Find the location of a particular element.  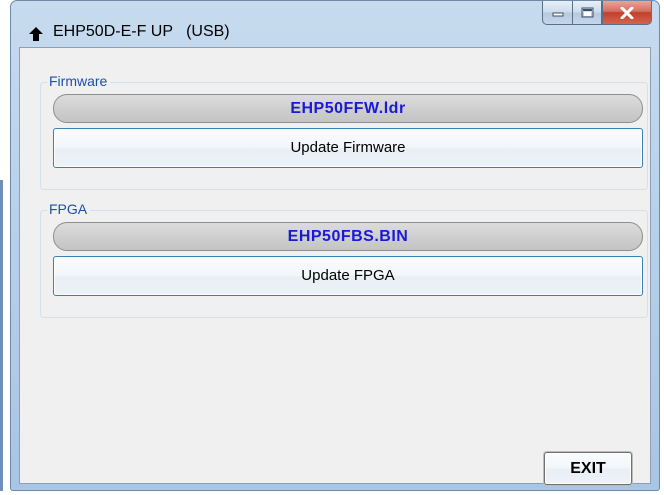

minimize-button is located at coordinates (557, 13).